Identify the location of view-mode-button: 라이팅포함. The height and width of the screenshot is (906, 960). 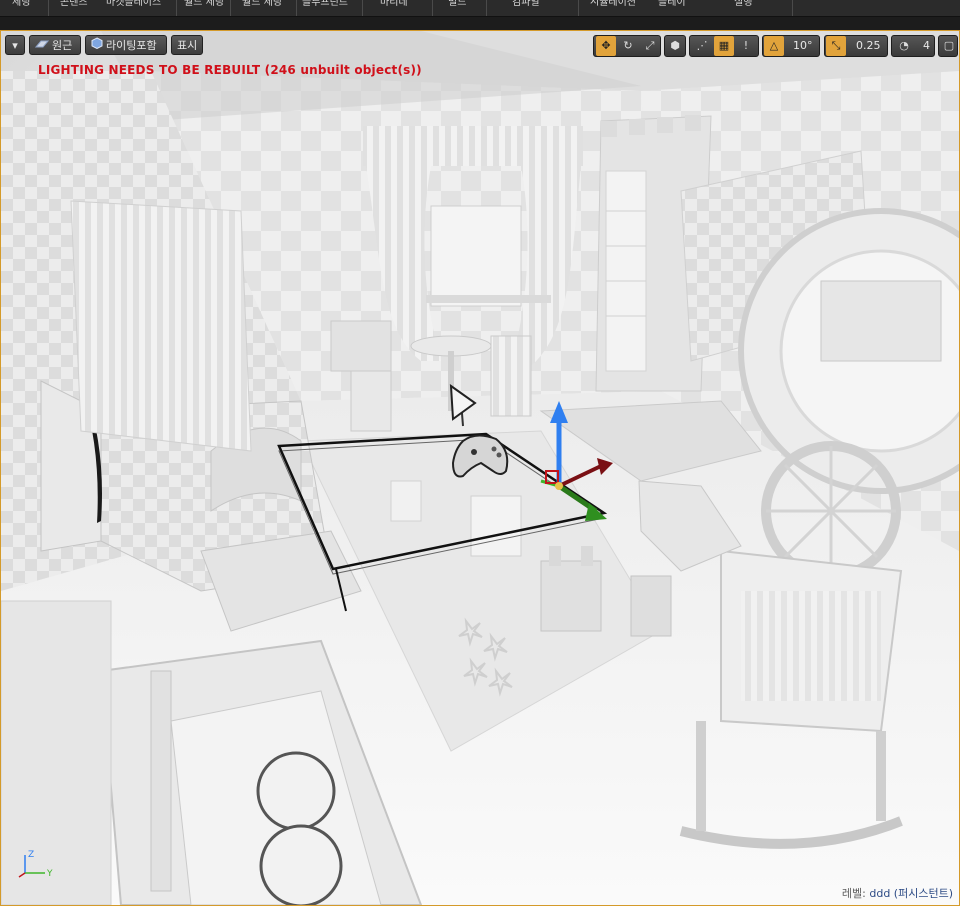
(126, 45).